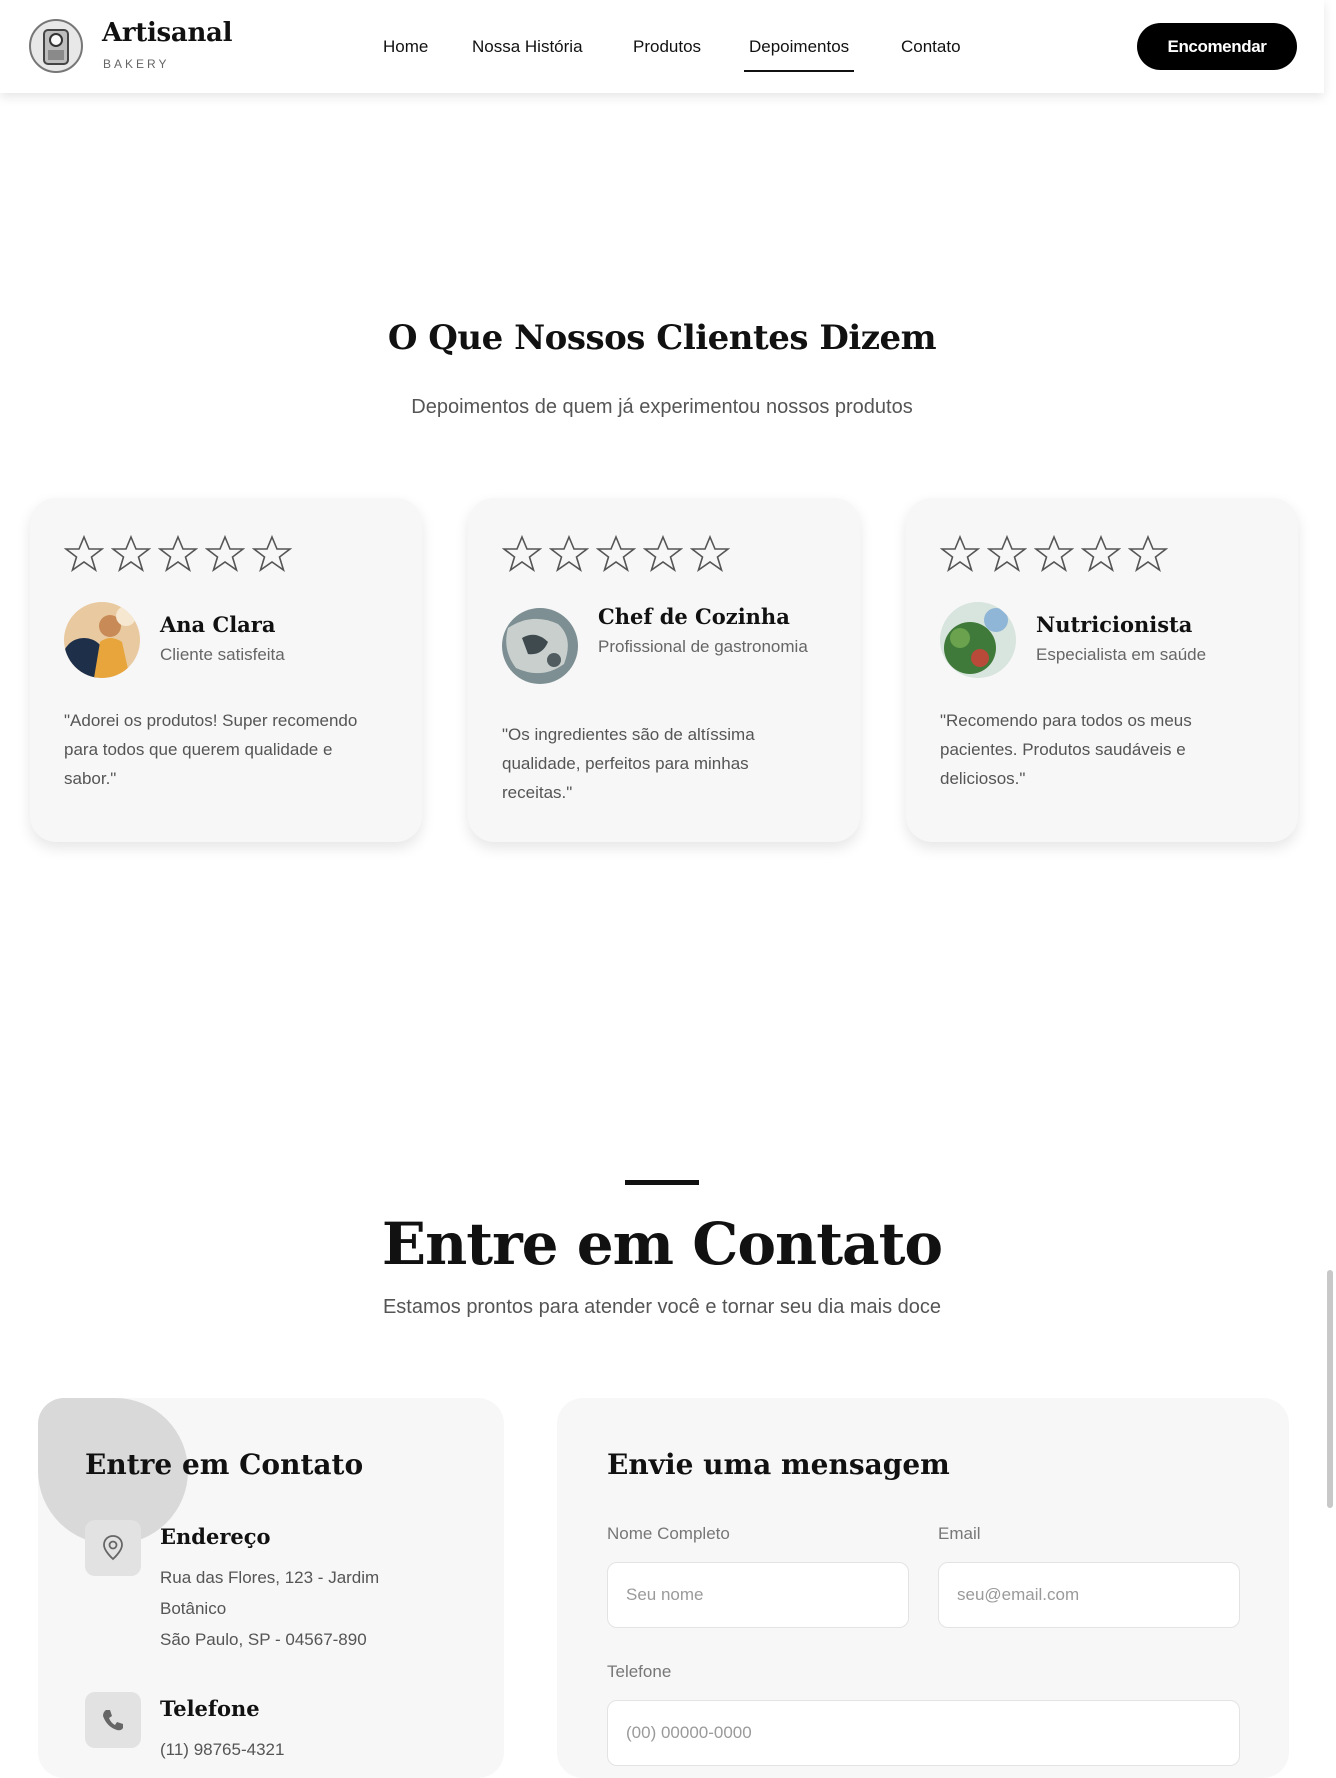  Describe the element at coordinates (667, 47) in the screenshot. I see `nav-produtos: Produtos` at that location.